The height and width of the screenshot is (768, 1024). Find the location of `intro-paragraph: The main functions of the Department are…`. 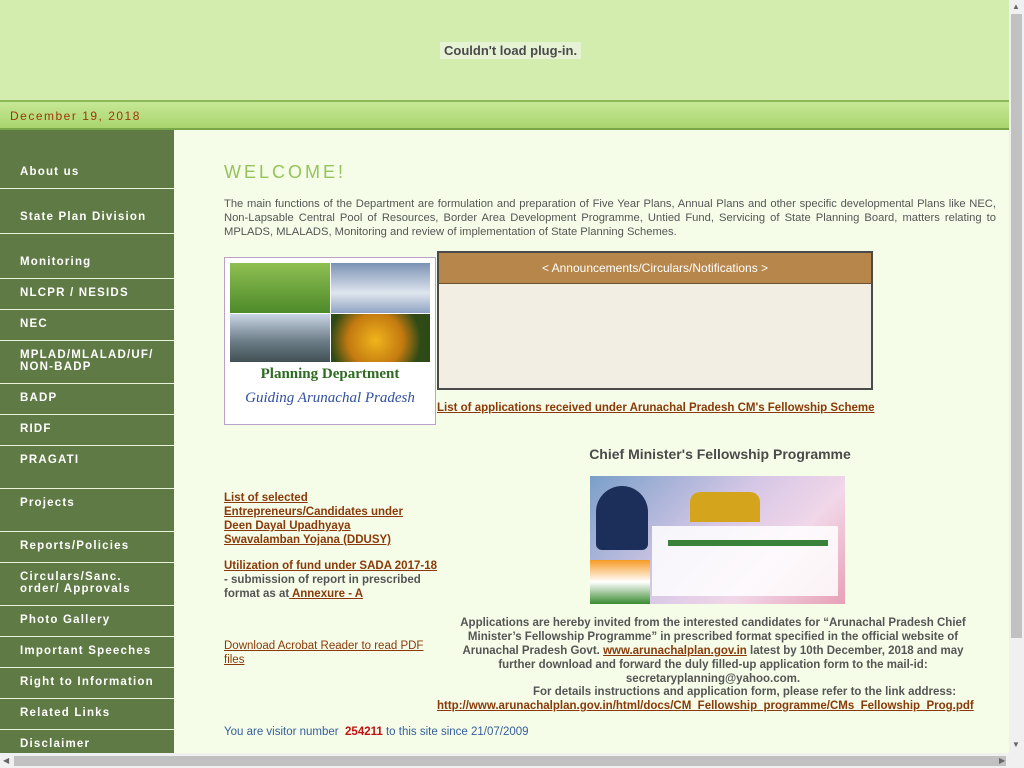

intro-paragraph: The main functions of the Department are… is located at coordinates (610, 218).